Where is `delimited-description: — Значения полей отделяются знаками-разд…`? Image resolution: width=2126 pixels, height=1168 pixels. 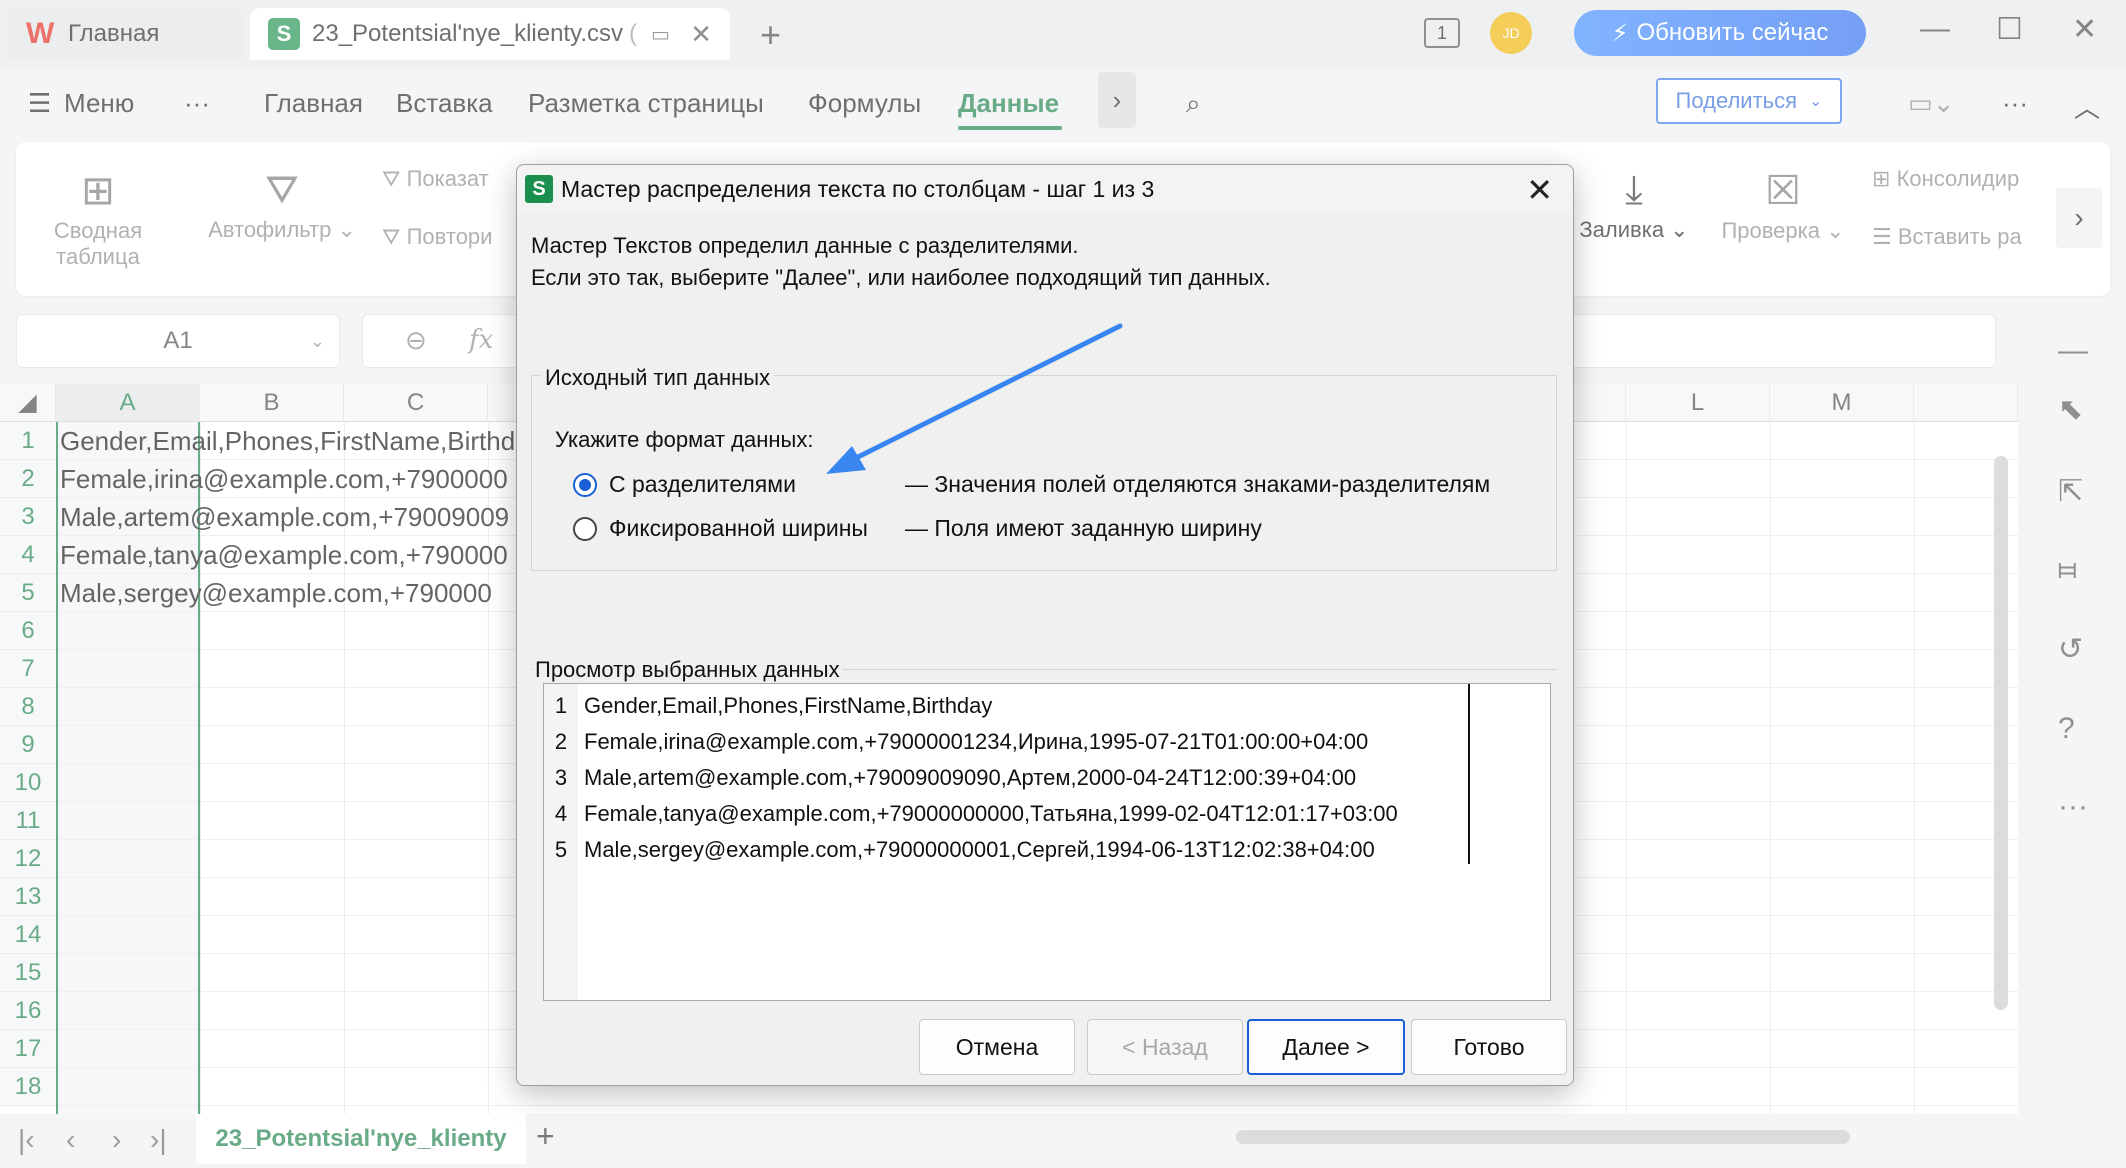 delimited-description: — Значения полей отделяются знаками-разд… is located at coordinates (1198, 484).